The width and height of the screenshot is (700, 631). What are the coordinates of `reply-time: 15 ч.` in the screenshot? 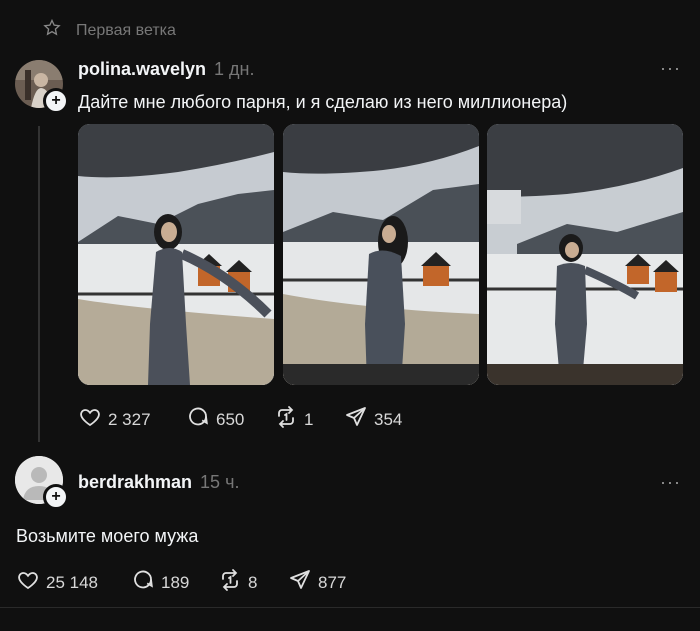 It's located at (220, 482).